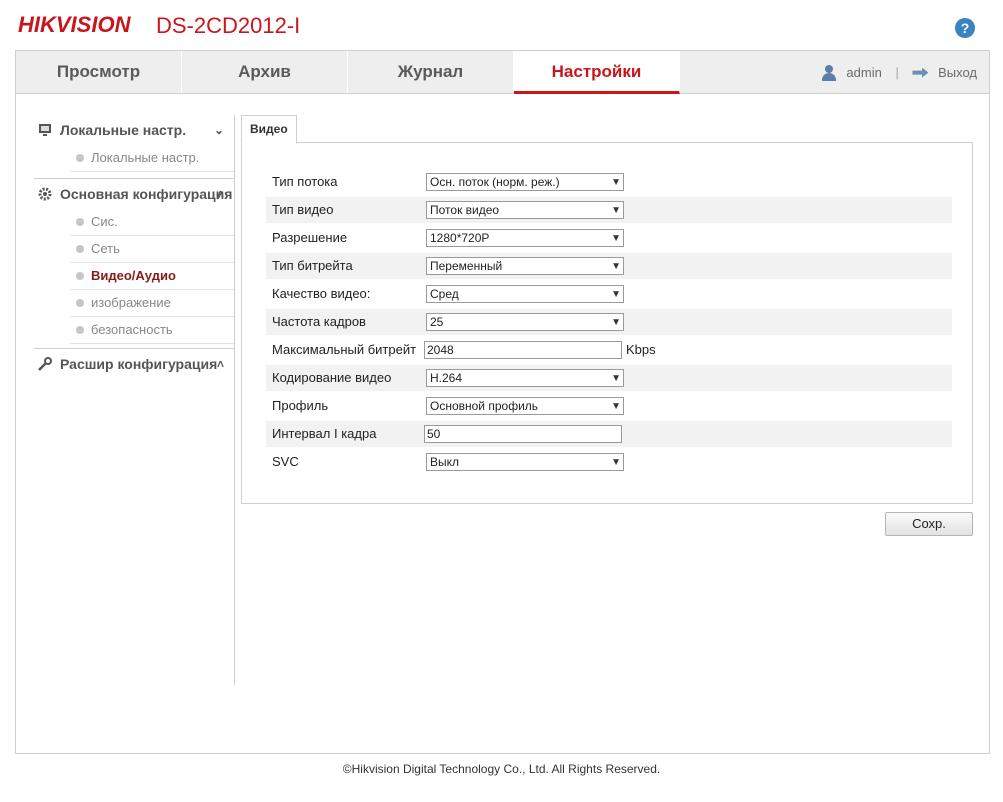 This screenshot has width=1003, height=802. I want to click on field-bitrate-type: Тип битрейта Переменный ▼, so click(609, 266).